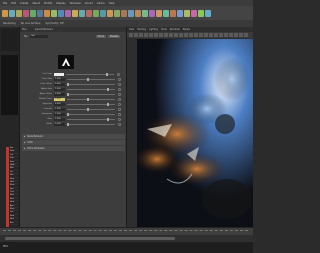  I want to click on viewport-menu-show: Show, so click(164, 29).